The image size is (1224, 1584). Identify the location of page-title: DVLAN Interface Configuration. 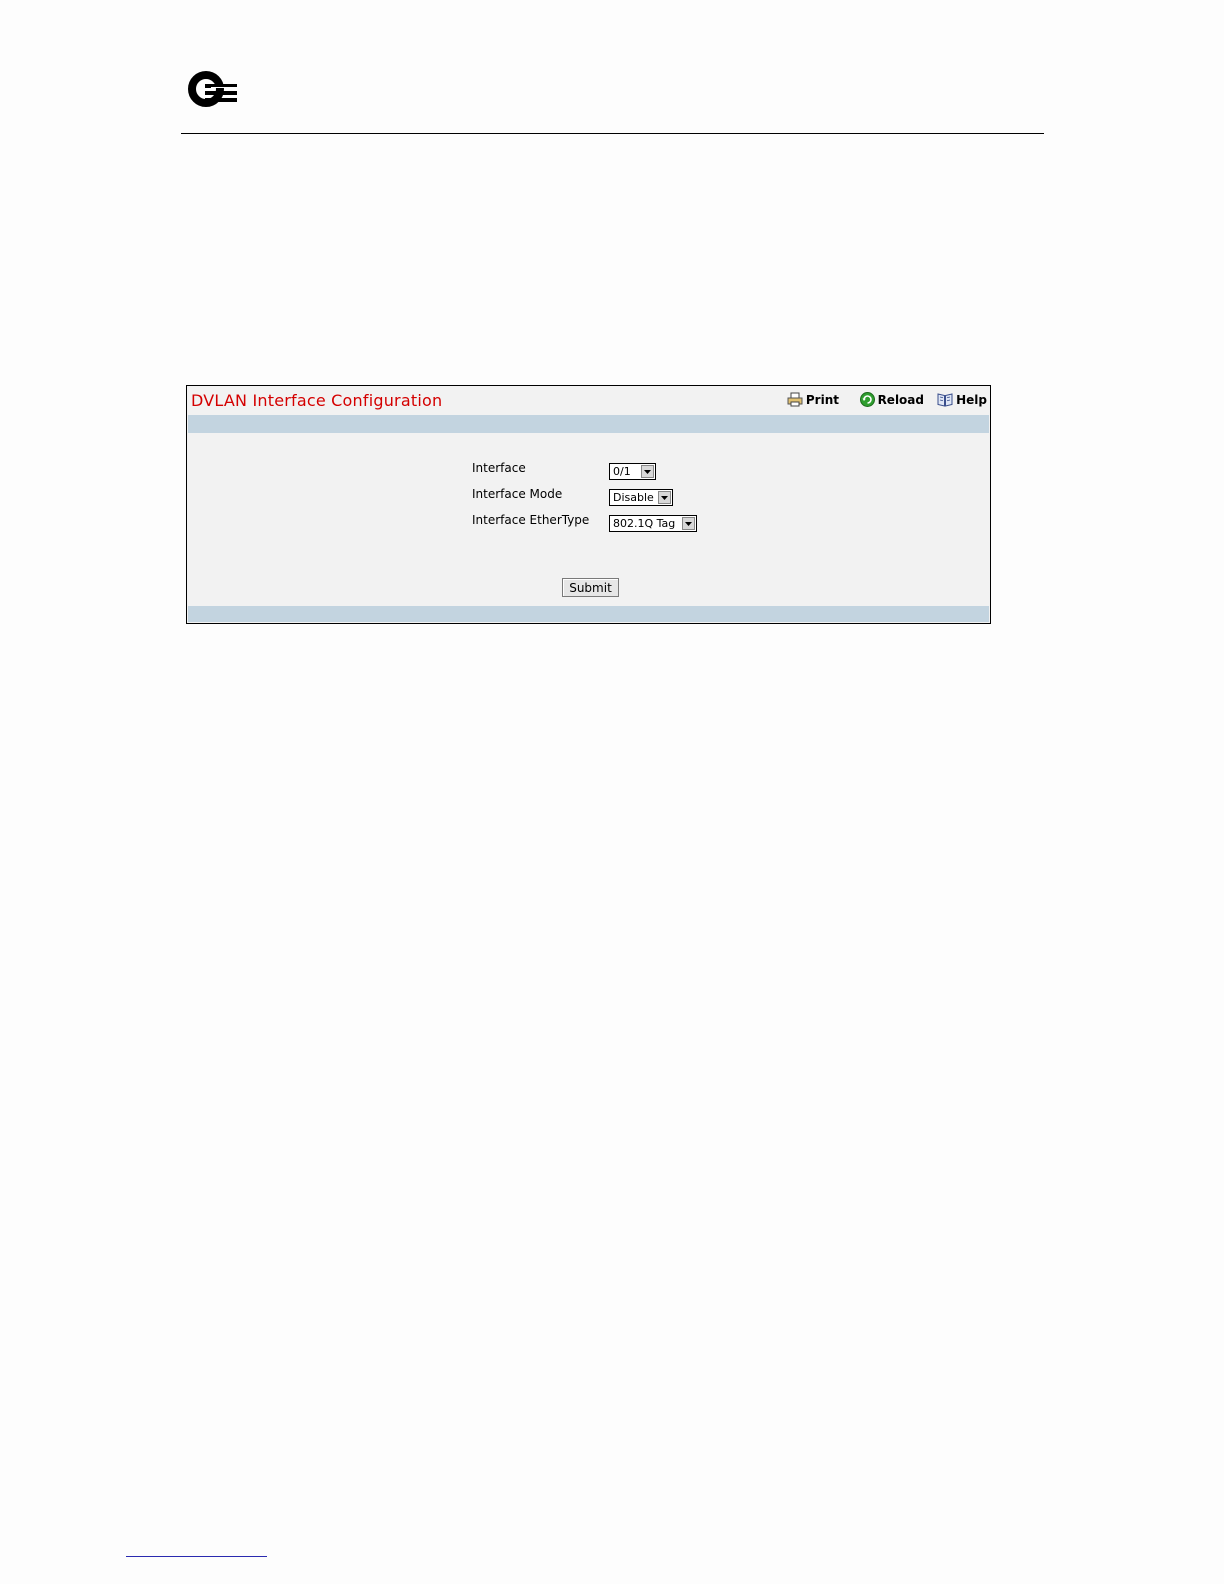
(317, 400).